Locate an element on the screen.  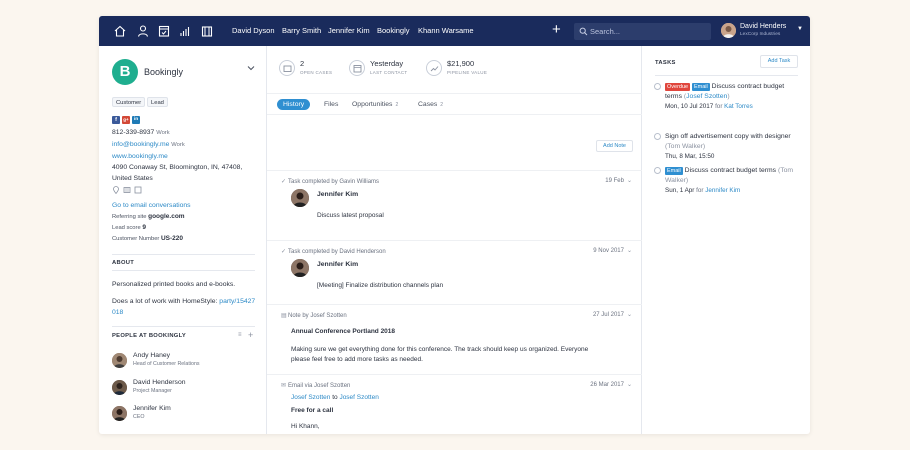
customer-number-row: Customer Number US-220 is located at coordinates (147, 238).